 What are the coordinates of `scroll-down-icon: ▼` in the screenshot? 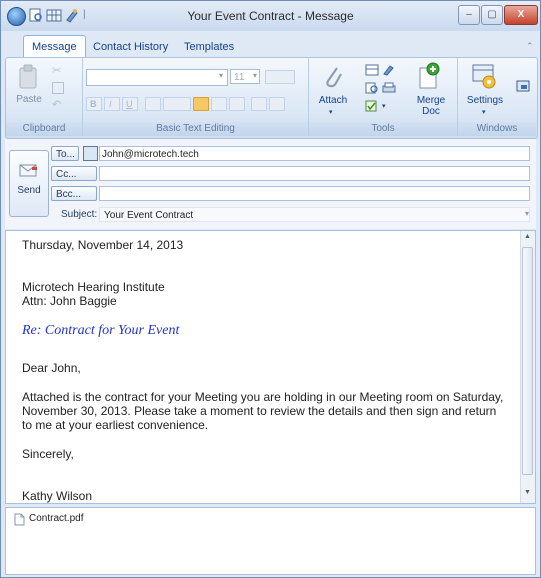 It's located at (527, 492).